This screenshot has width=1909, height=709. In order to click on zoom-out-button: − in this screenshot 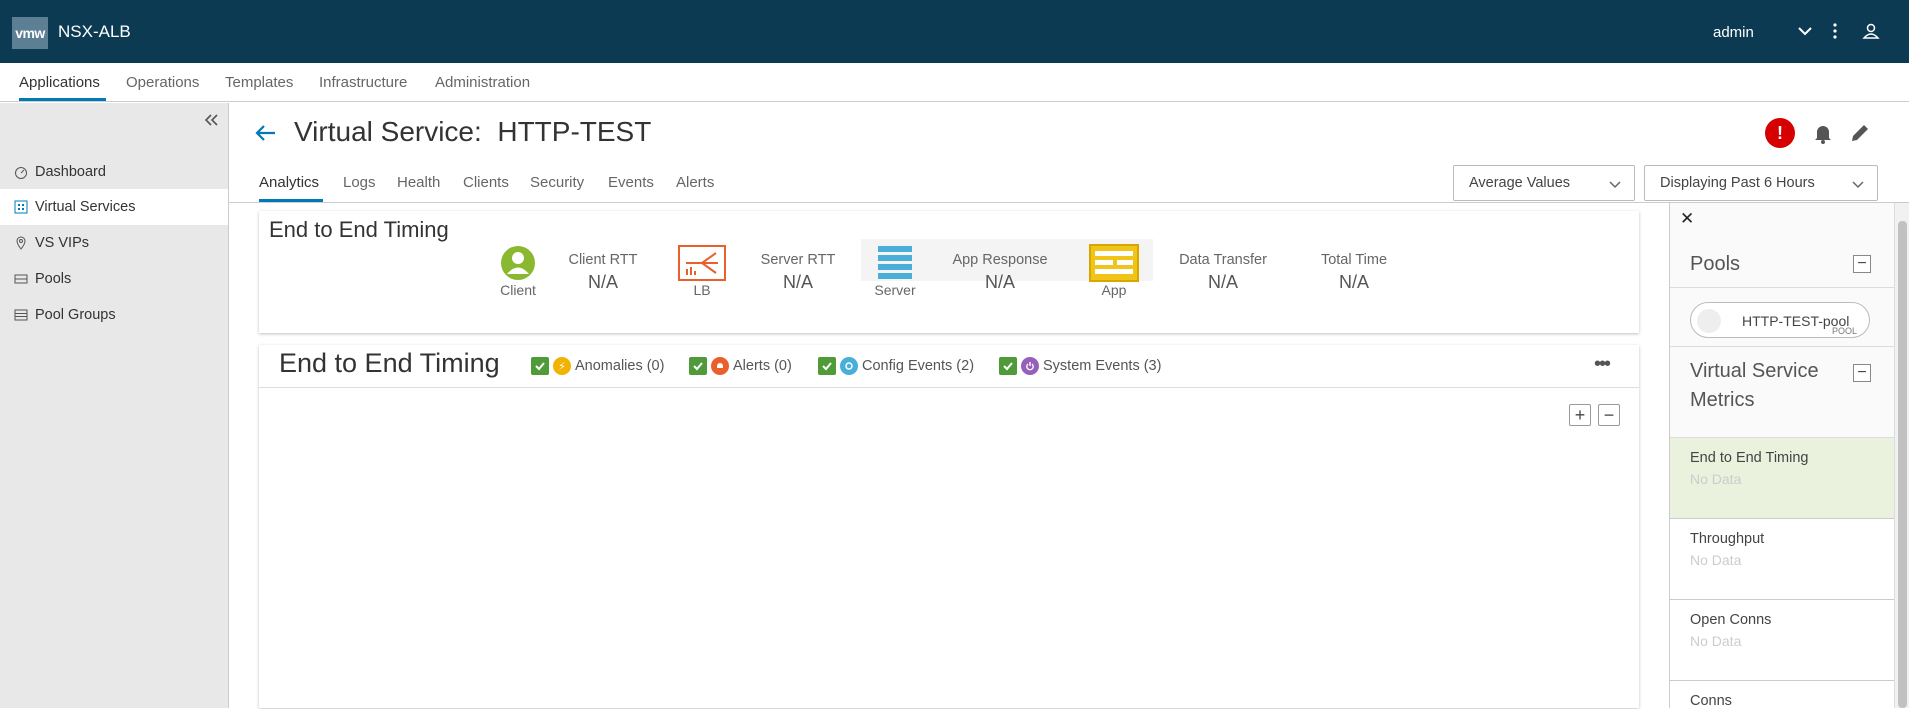, I will do `click(1609, 415)`.